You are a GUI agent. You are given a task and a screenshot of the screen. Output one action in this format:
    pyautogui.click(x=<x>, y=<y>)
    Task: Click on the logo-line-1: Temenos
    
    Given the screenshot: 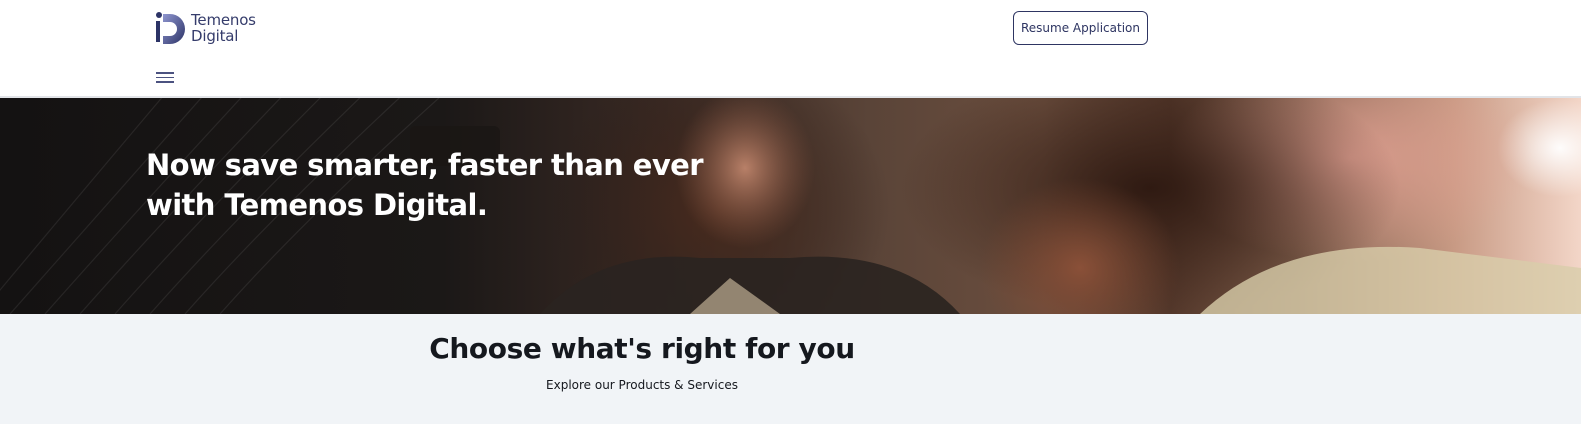 What is the action you would take?
    pyautogui.click(x=223, y=20)
    